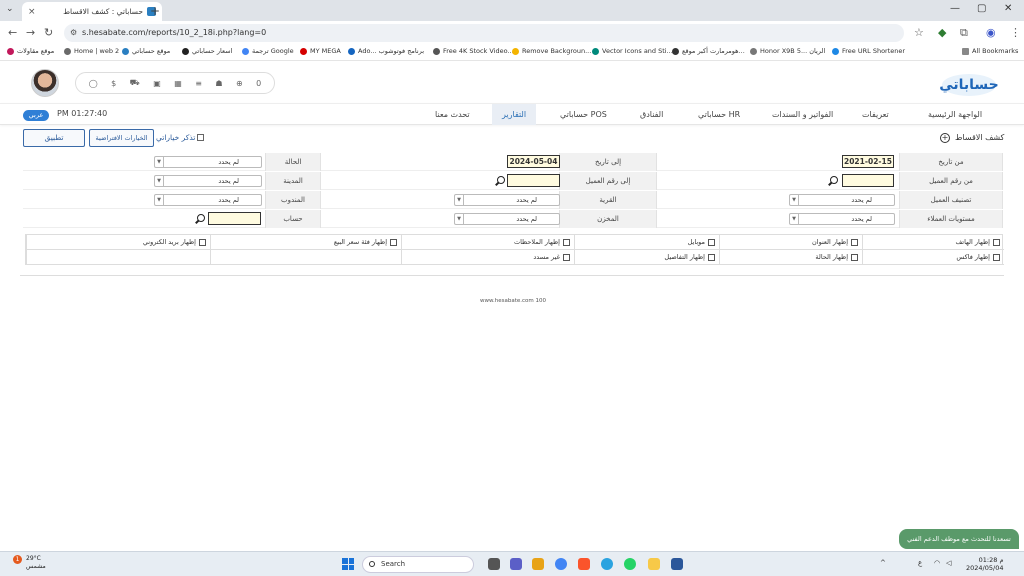 The height and width of the screenshot is (576, 1024). I want to click on maximize-icon: ▢, so click(981, 8).